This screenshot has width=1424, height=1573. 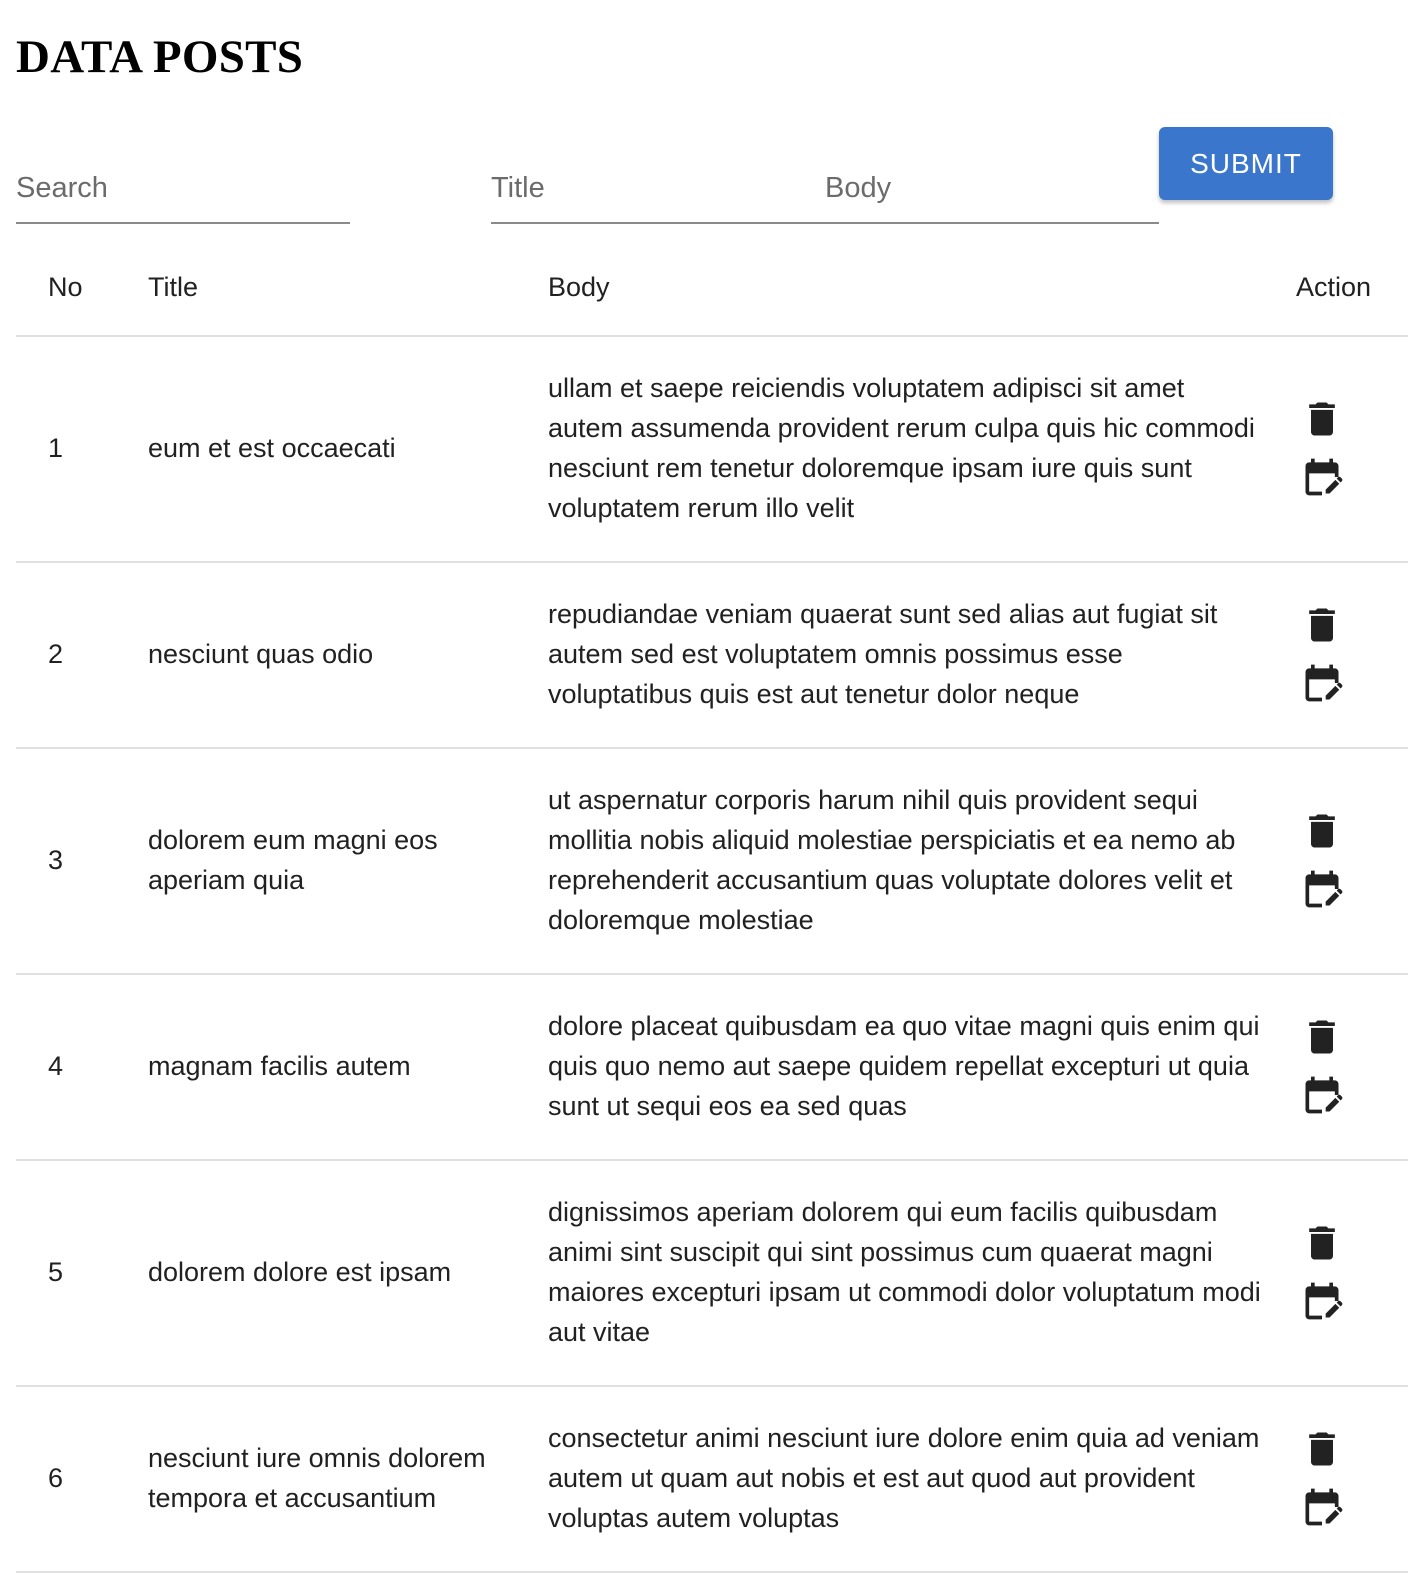 What do you see at coordinates (1344, 288) in the screenshot?
I see `header-action: Action` at bounding box center [1344, 288].